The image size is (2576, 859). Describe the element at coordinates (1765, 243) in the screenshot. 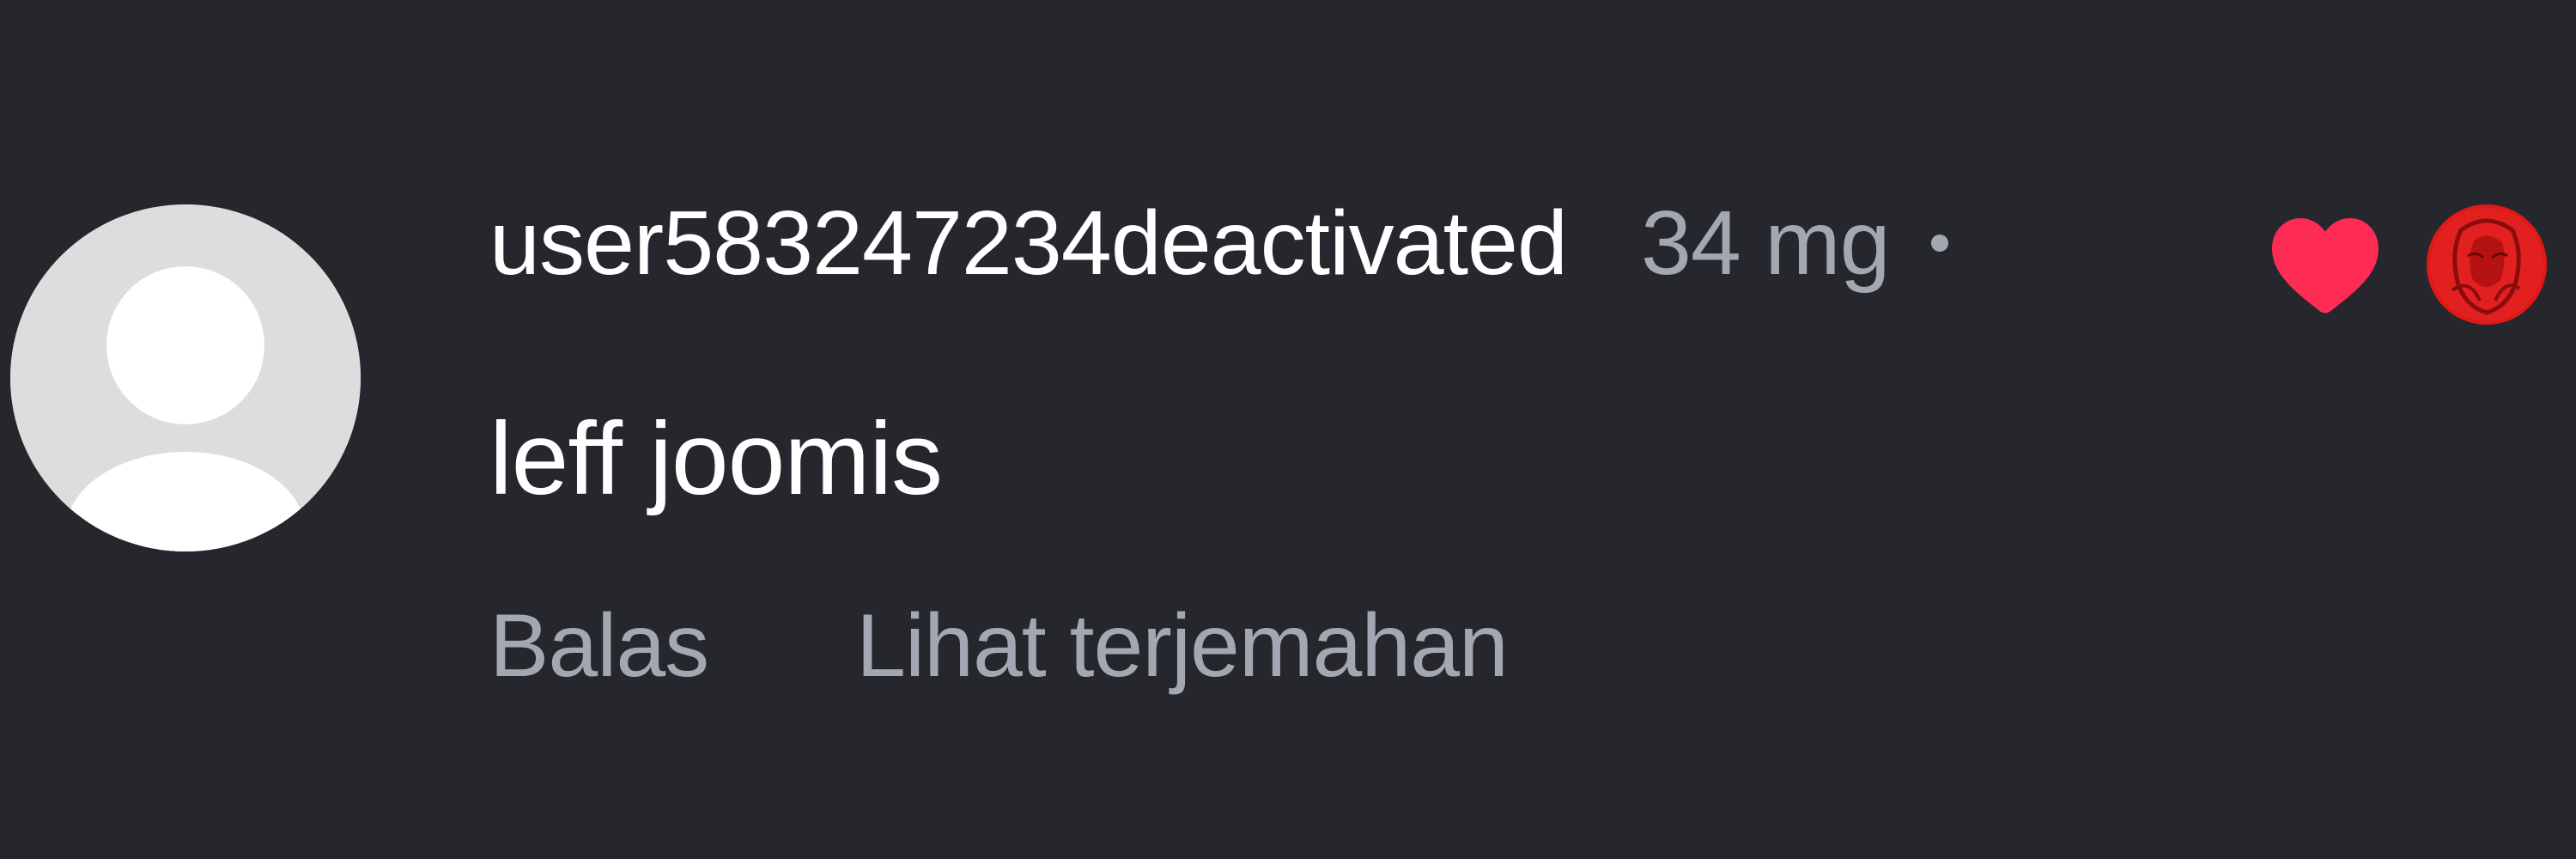

I see `timestamp: 34 mg` at that location.